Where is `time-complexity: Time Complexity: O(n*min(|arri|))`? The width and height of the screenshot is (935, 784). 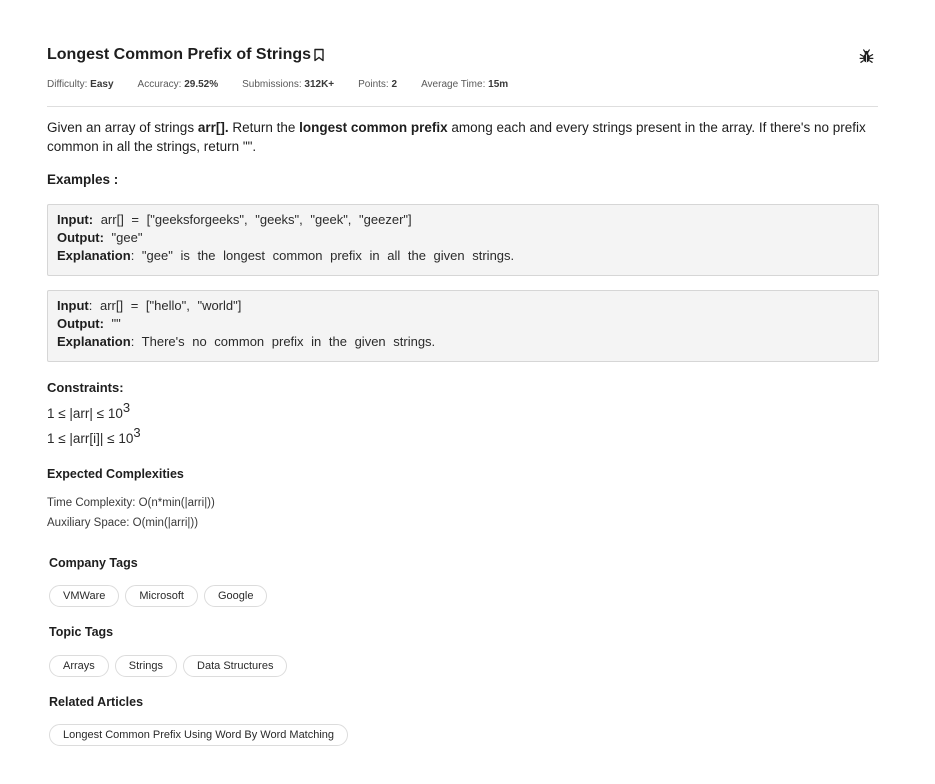
time-complexity: Time Complexity: O(n*min(|arri|)) is located at coordinates (131, 503).